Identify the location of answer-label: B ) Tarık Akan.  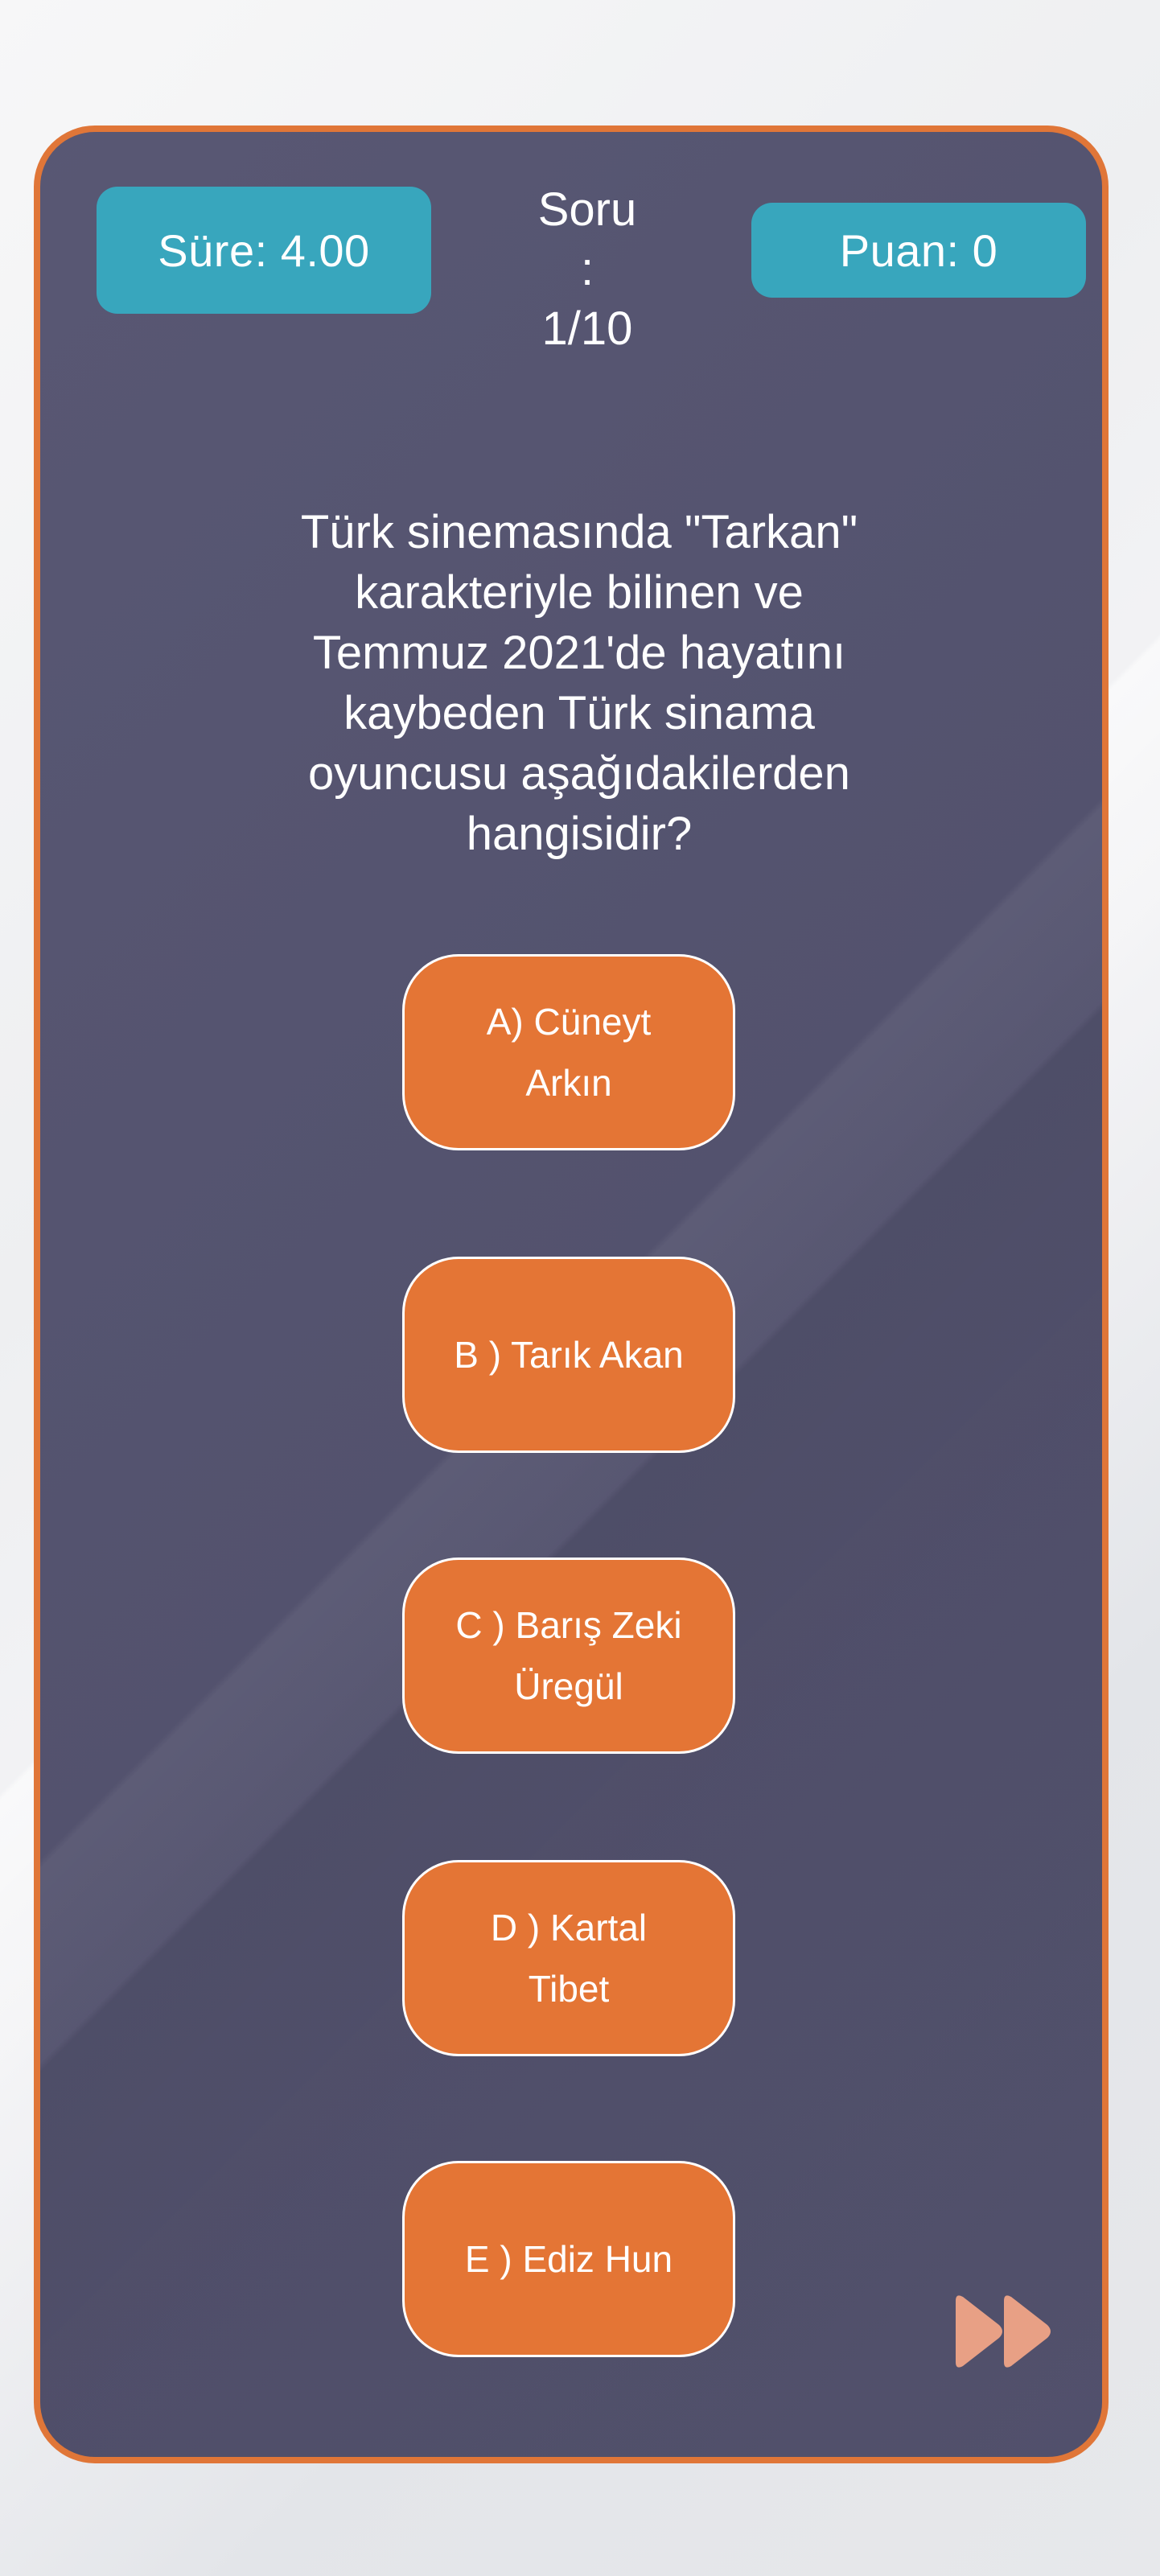
(569, 1355).